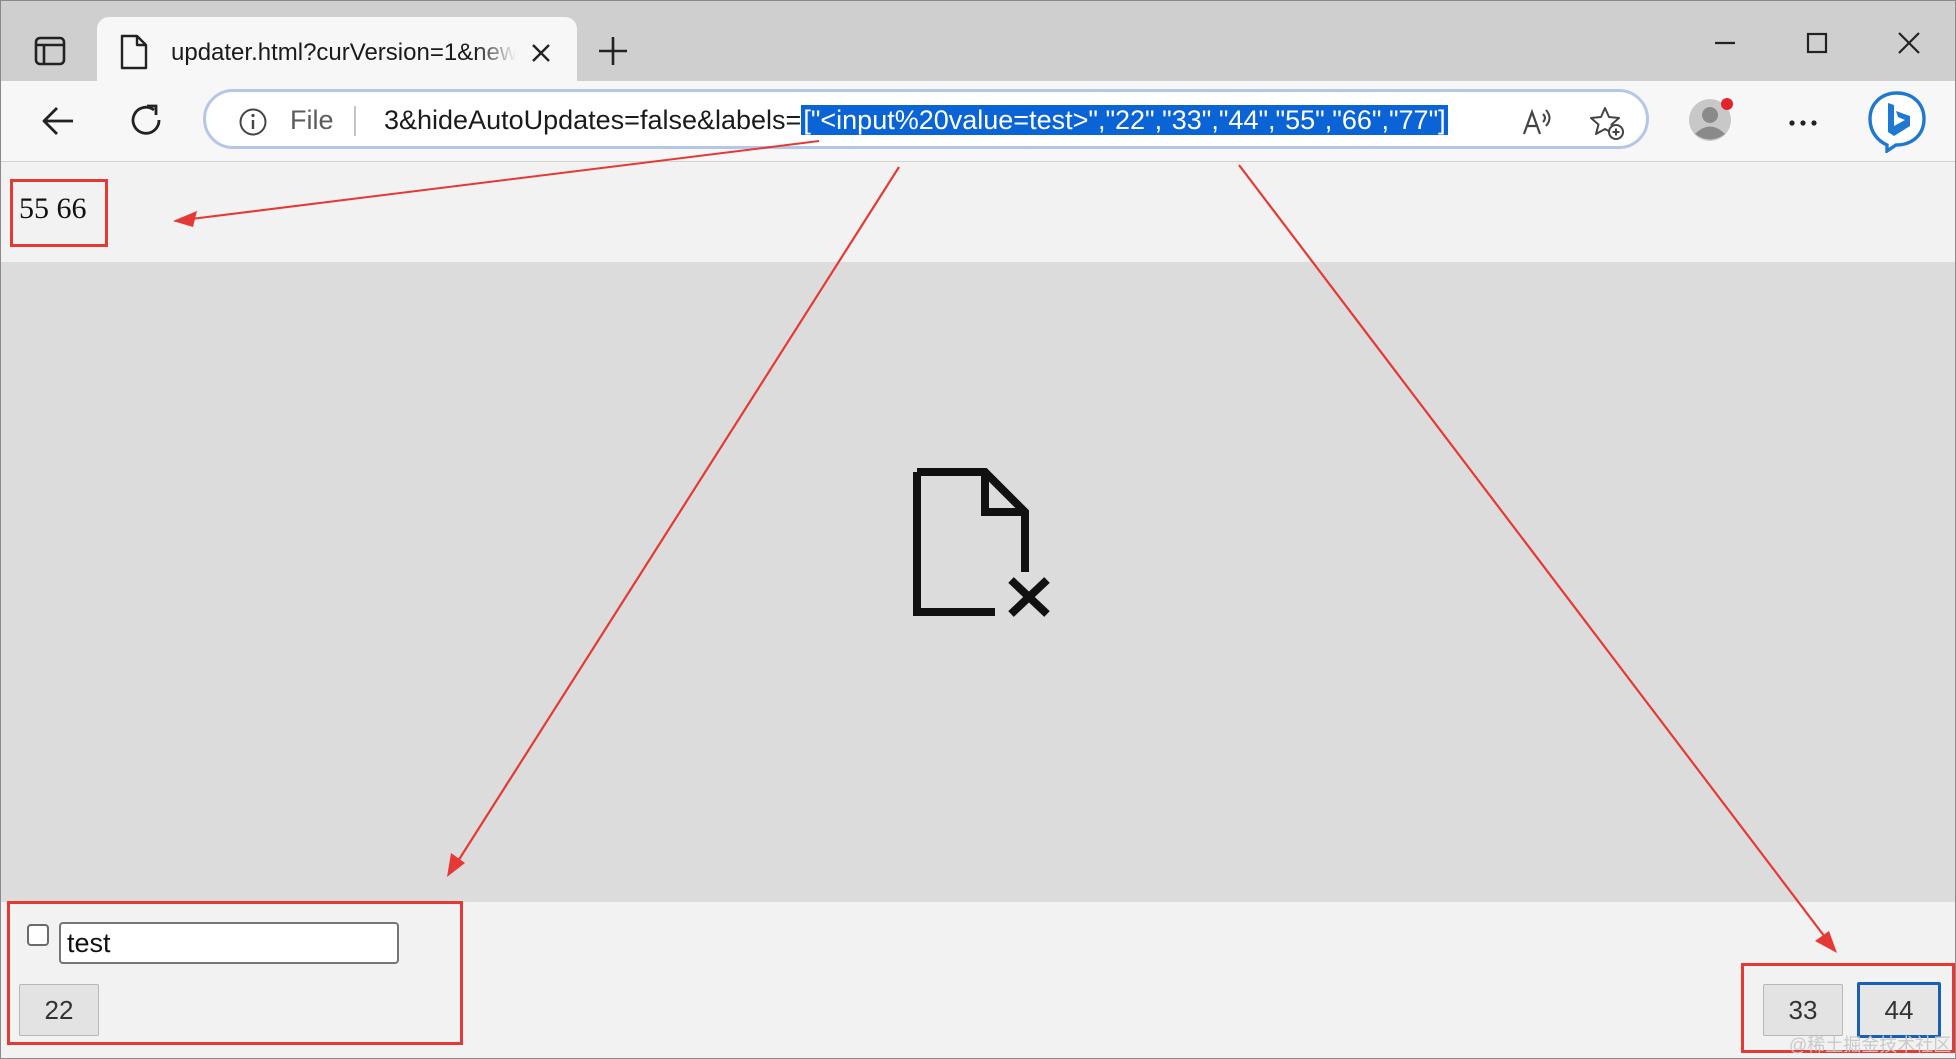 The width and height of the screenshot is (1956, 1059). I want to click on document-icon, so click(134, 52).